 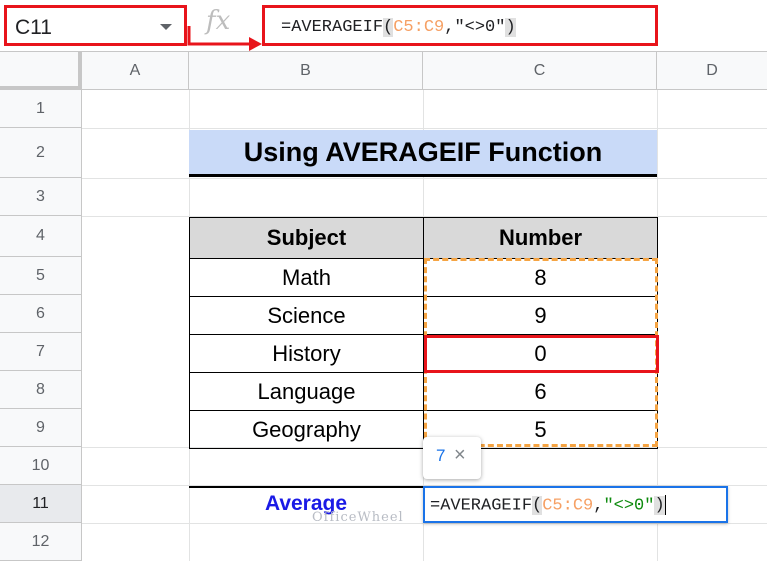 What do you see at coordinates (452, 458) in the screenshot?
I see `formula-result-tooltip: 7 ×` at bounding box center [452, 458].